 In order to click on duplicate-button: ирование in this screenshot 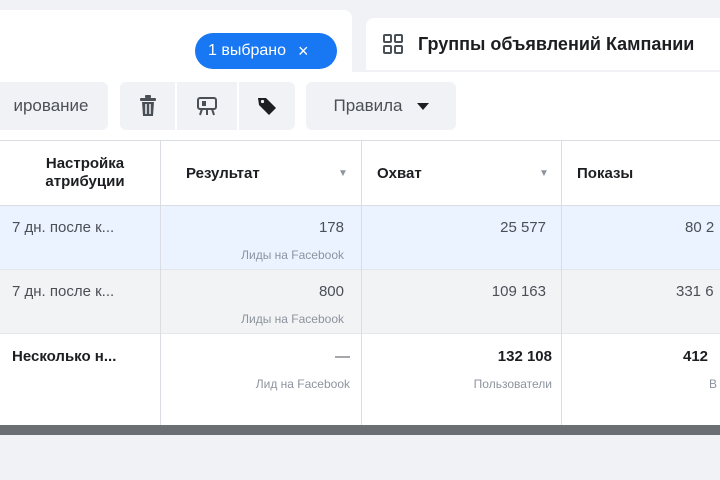, I will do `click(54, 106)`.